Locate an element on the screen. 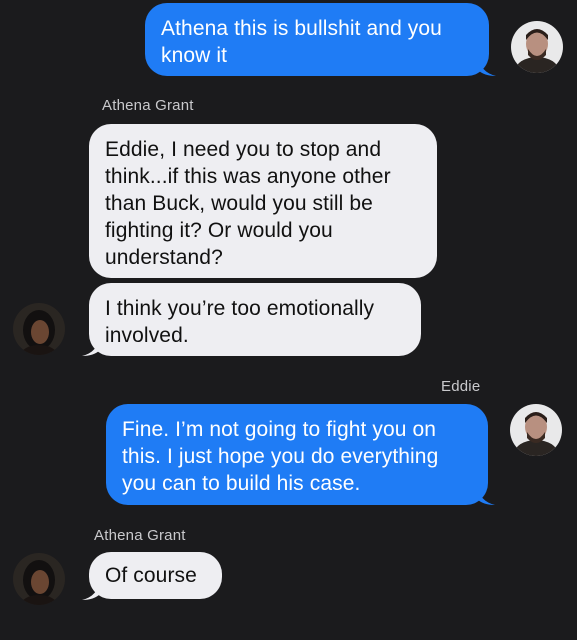  outgoing-message-bubble: Athena this is bullshit and you know it is located at coordinates (317, 39).